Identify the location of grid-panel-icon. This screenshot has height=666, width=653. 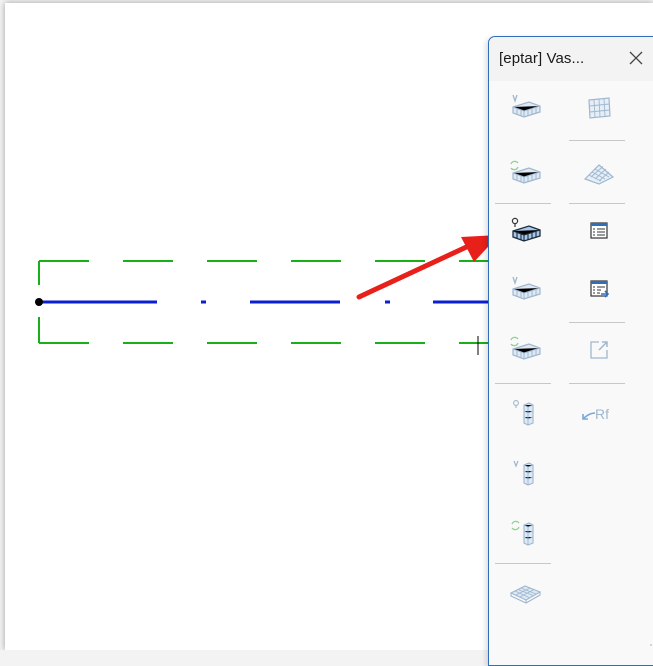
(599, 108).